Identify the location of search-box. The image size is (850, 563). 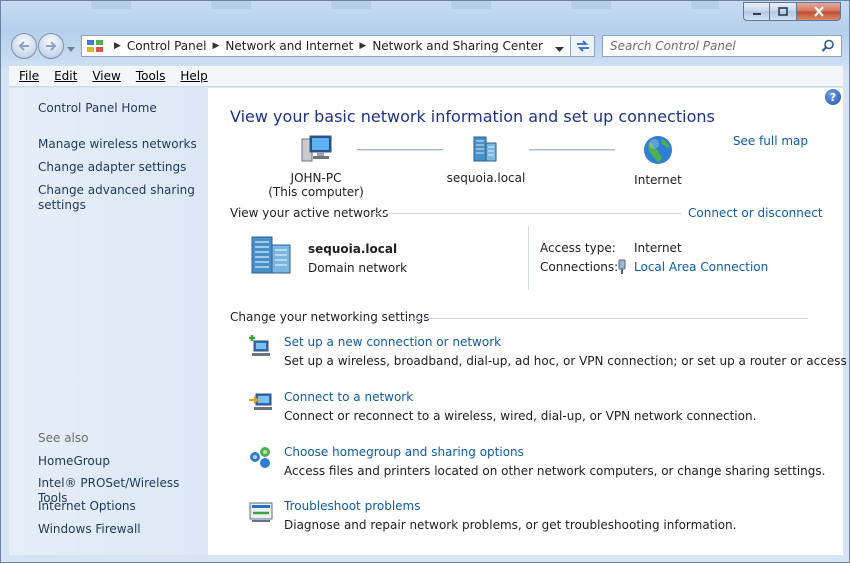
(722, 46).